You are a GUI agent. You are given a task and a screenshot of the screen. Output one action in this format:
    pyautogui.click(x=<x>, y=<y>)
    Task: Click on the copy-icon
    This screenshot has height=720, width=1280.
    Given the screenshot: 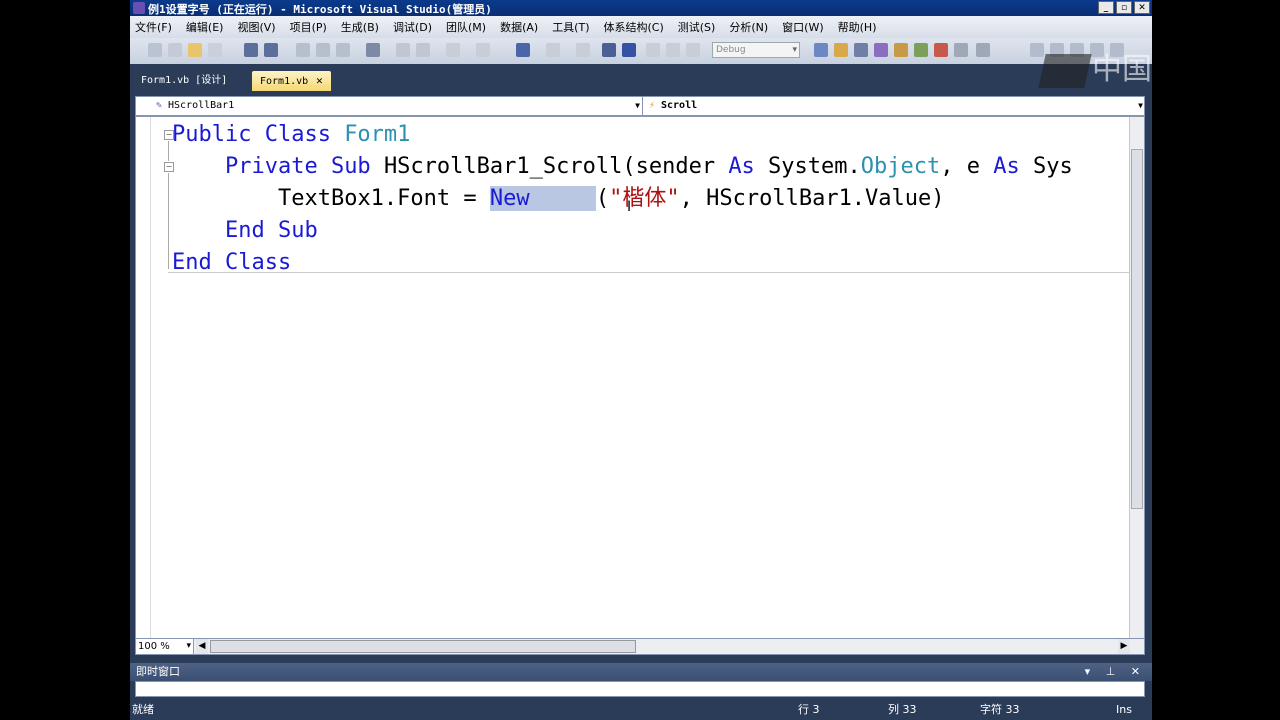 What is the action you would take?
    pyautogui.click(x=323, y=50)
    